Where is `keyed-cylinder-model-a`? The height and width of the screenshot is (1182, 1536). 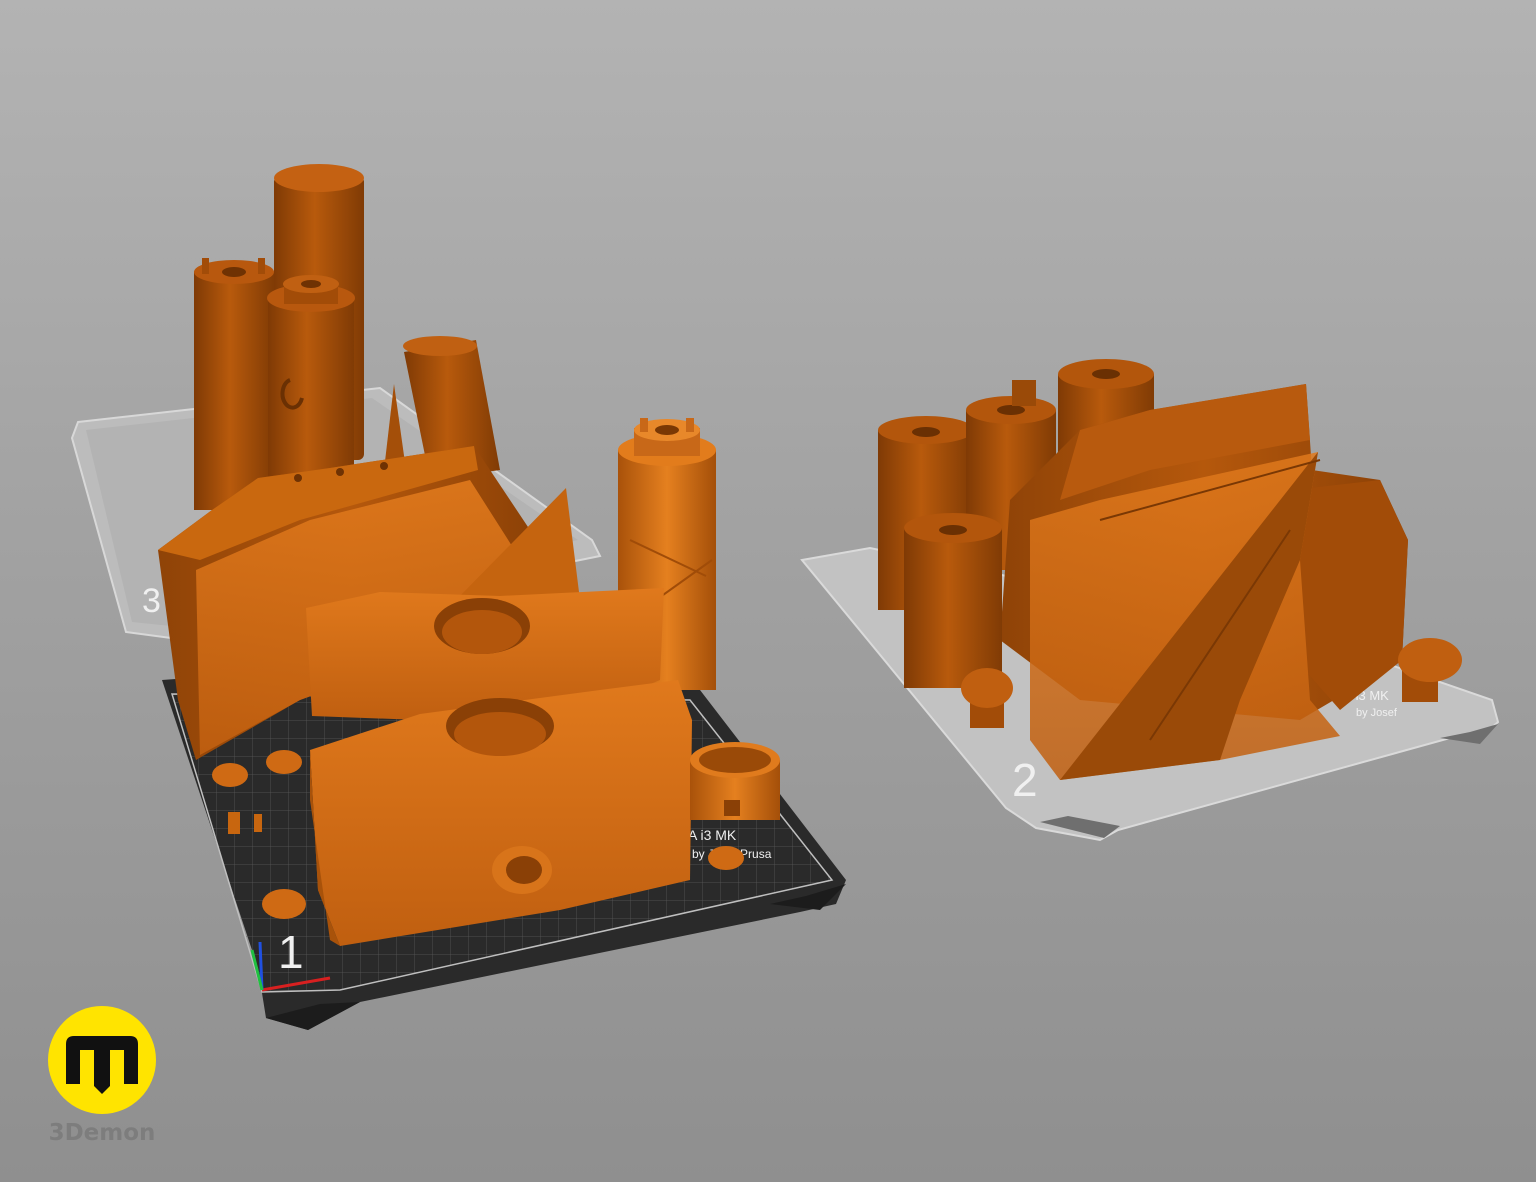
keyed-cylinder-model-a is located at coordinates (234, 384).